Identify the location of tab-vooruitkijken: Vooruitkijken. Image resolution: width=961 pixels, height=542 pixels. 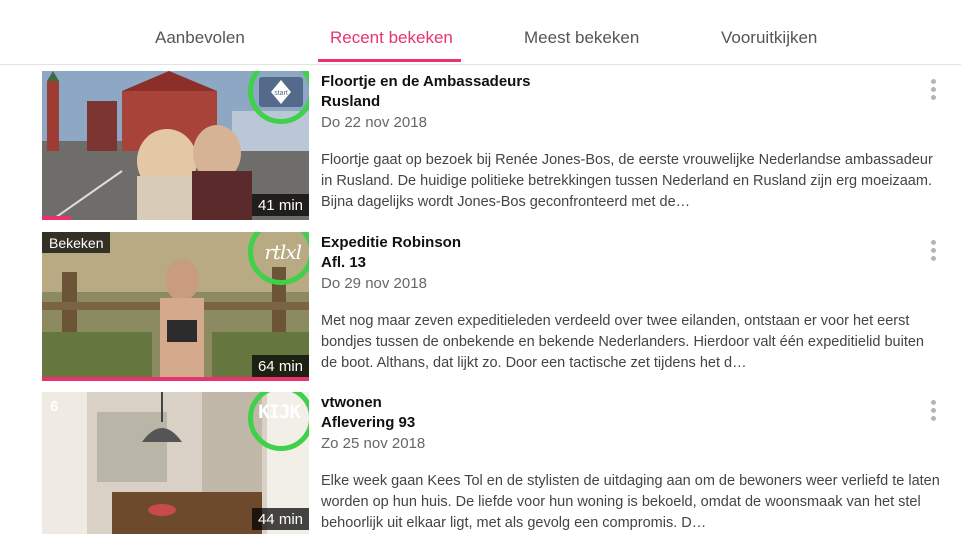
(769, 38).